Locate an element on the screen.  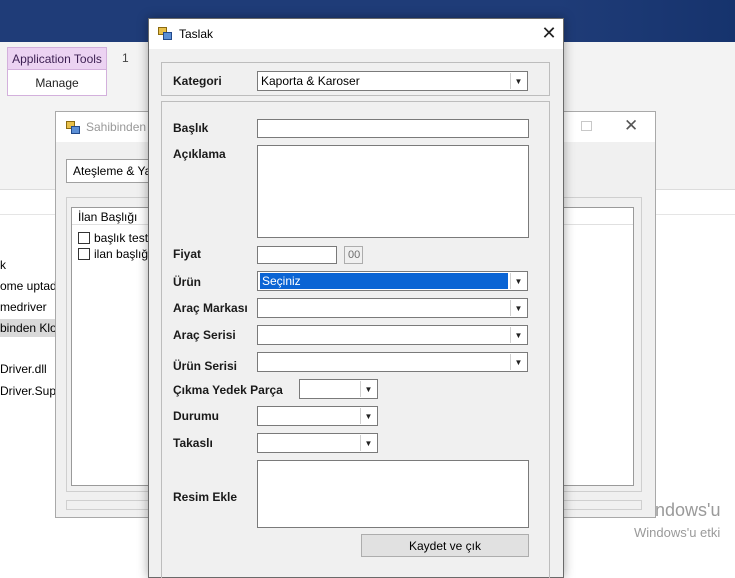
urun-value: Seçiniz is located at coordinates (384, 281).